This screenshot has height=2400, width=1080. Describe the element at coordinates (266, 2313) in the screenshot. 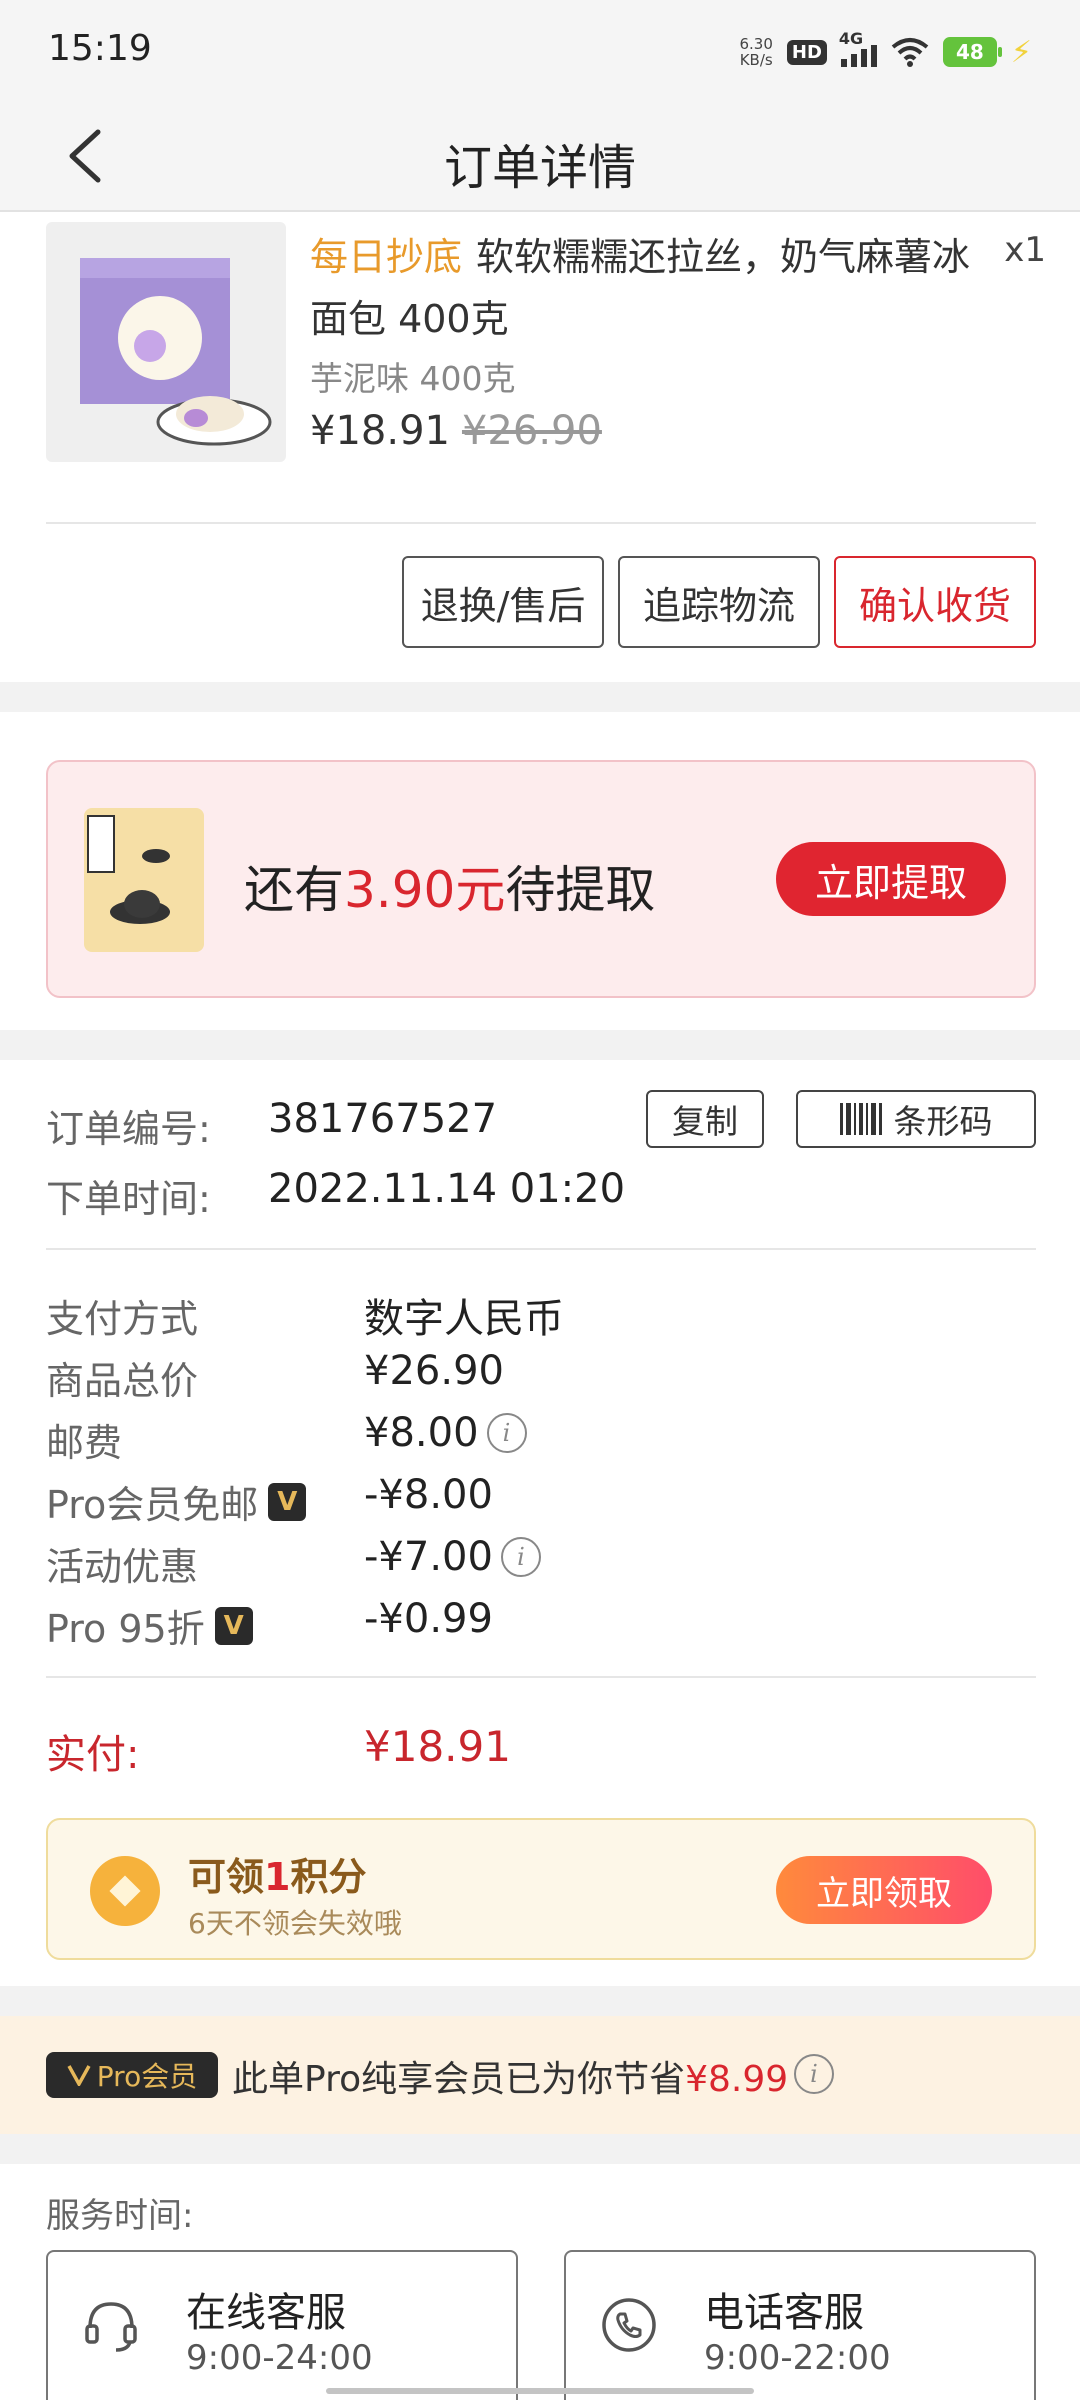

I see `online-service-title: 在线客服` at that location.